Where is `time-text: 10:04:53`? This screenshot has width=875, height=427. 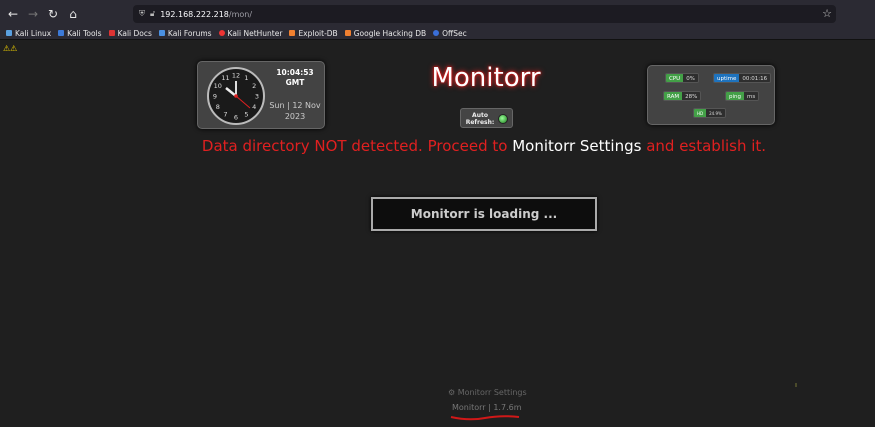
time-text: 10:04:53 is located at coordinates (295, 72).